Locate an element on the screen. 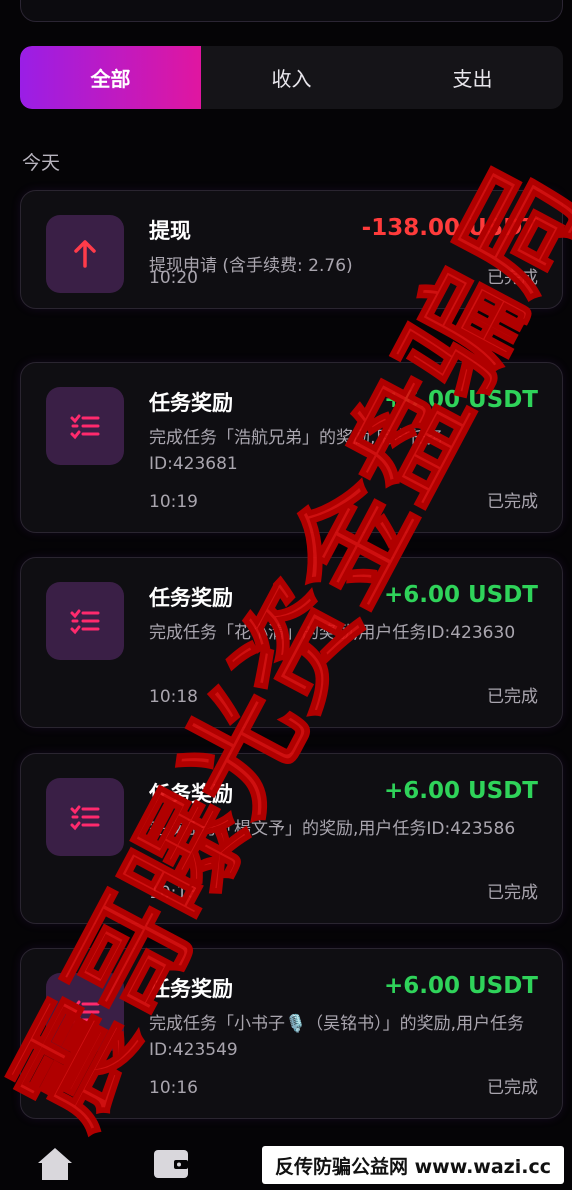 Image resolution: width=572 pixels, height=1190 pixels. transaction-title: 提现 is located at coordinates (170, 231).